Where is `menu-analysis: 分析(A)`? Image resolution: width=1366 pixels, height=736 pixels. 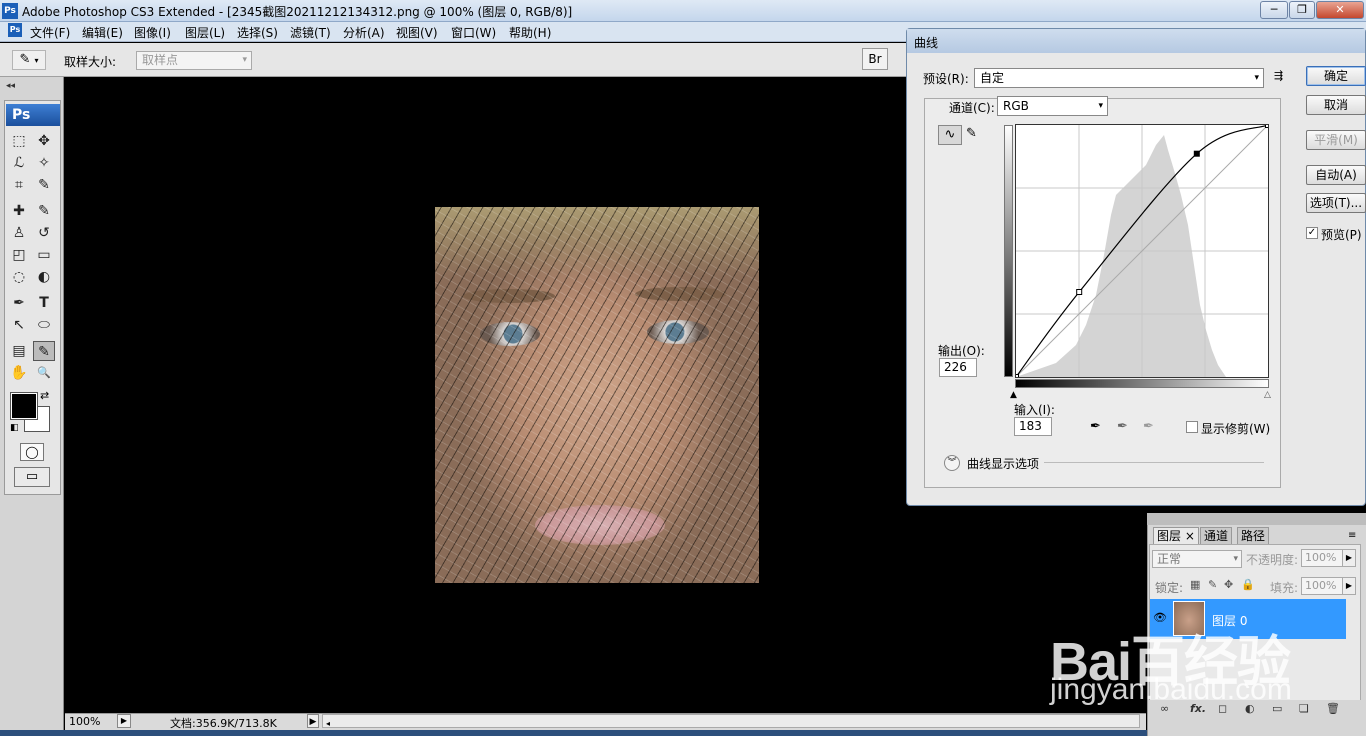 menu-analysis: 分析(A) is located at coordinates (364, 32).